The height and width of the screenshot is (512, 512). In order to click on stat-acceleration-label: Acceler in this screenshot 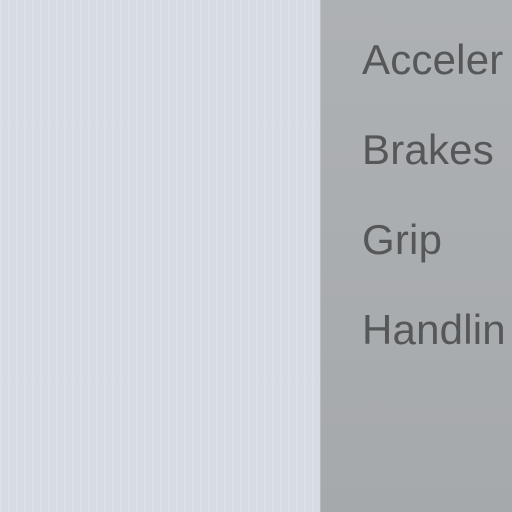, I will do `click(433, 59)`.